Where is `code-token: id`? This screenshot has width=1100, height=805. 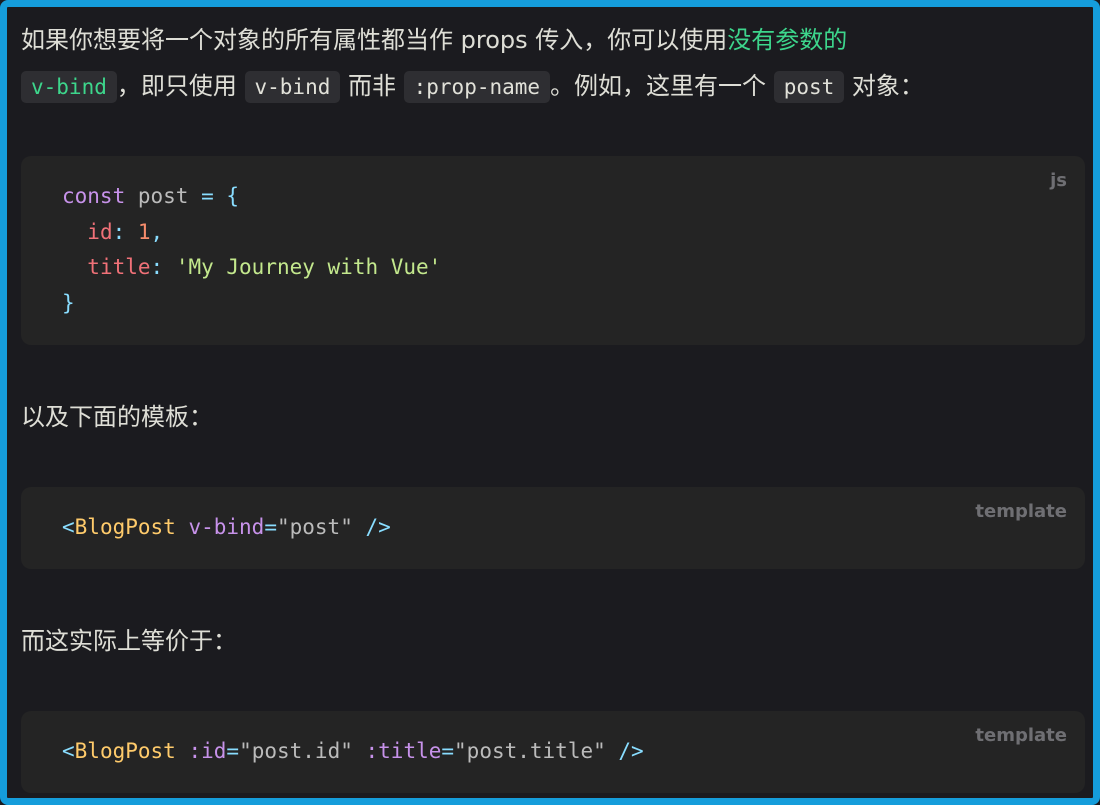 code-token: id is located at coordinates (100, 231).